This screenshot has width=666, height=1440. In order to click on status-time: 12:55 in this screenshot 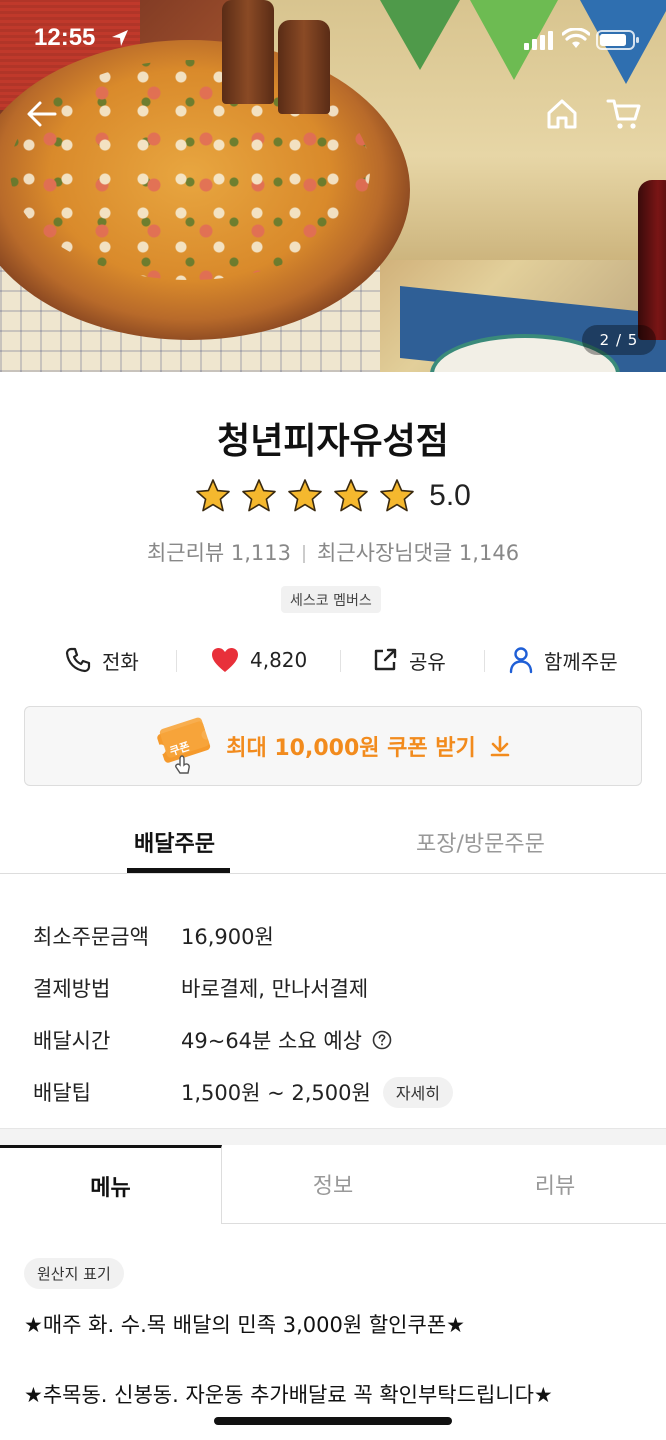, I will do `click(65, 37)`.